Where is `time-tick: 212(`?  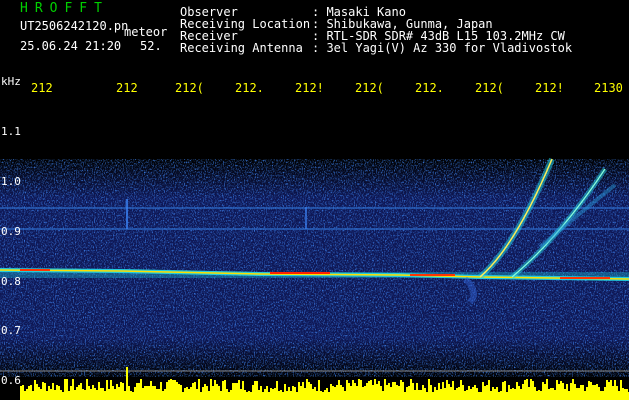
time-tick: 212( is located at coordinates (189, 88).